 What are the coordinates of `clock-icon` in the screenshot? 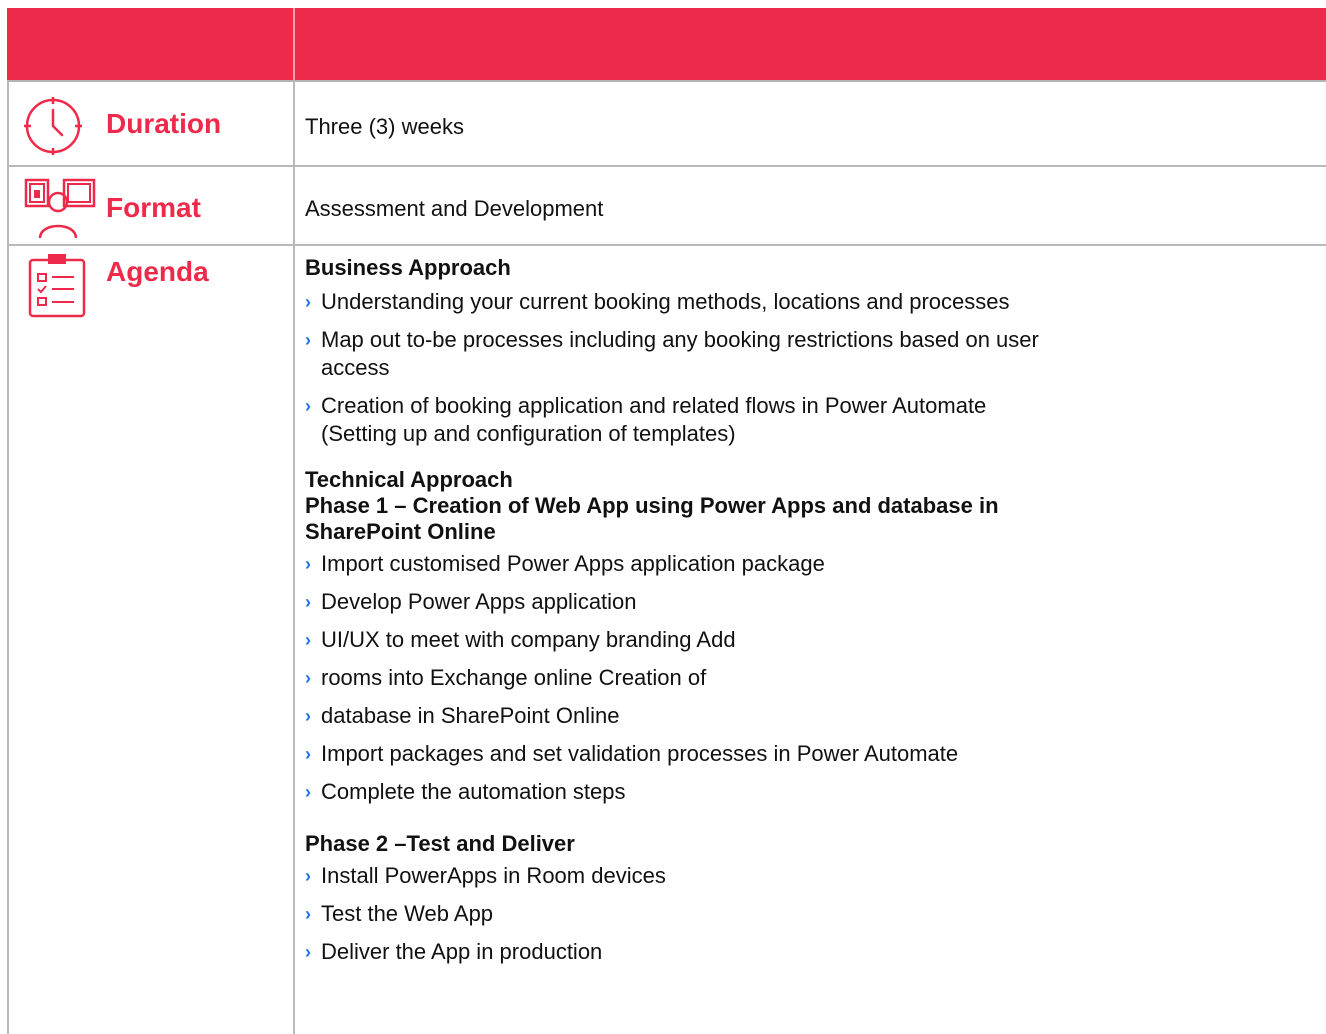 It's located at (53, 126).